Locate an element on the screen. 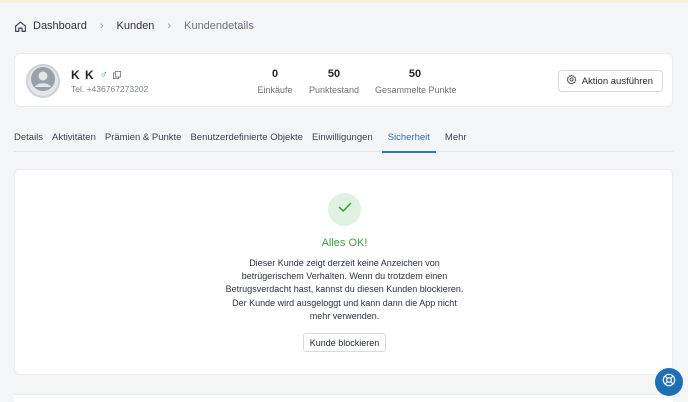 The image size is (688, 402). tab-benutzerdefinierte-objekte: Benutzerdefinierte Objekte is located at coordinates (246, 140).